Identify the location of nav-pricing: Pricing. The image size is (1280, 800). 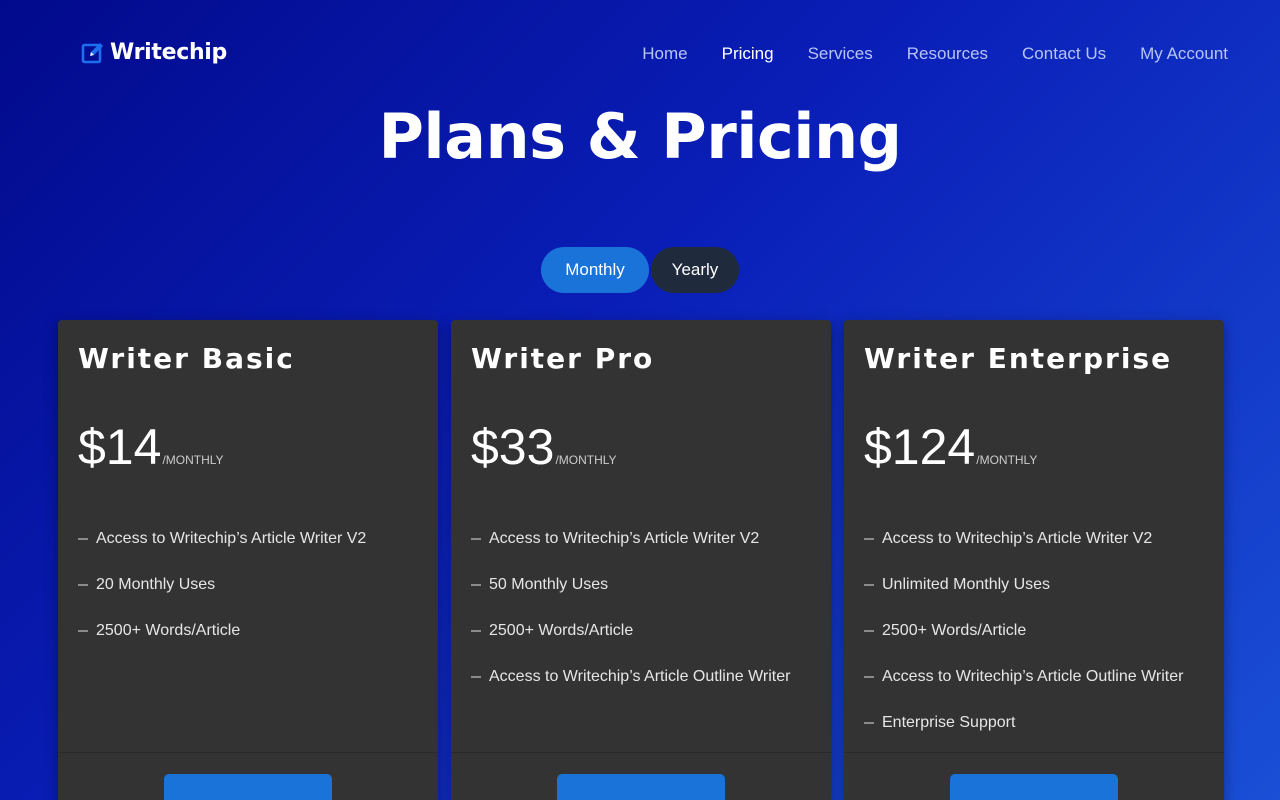
(748, 54).